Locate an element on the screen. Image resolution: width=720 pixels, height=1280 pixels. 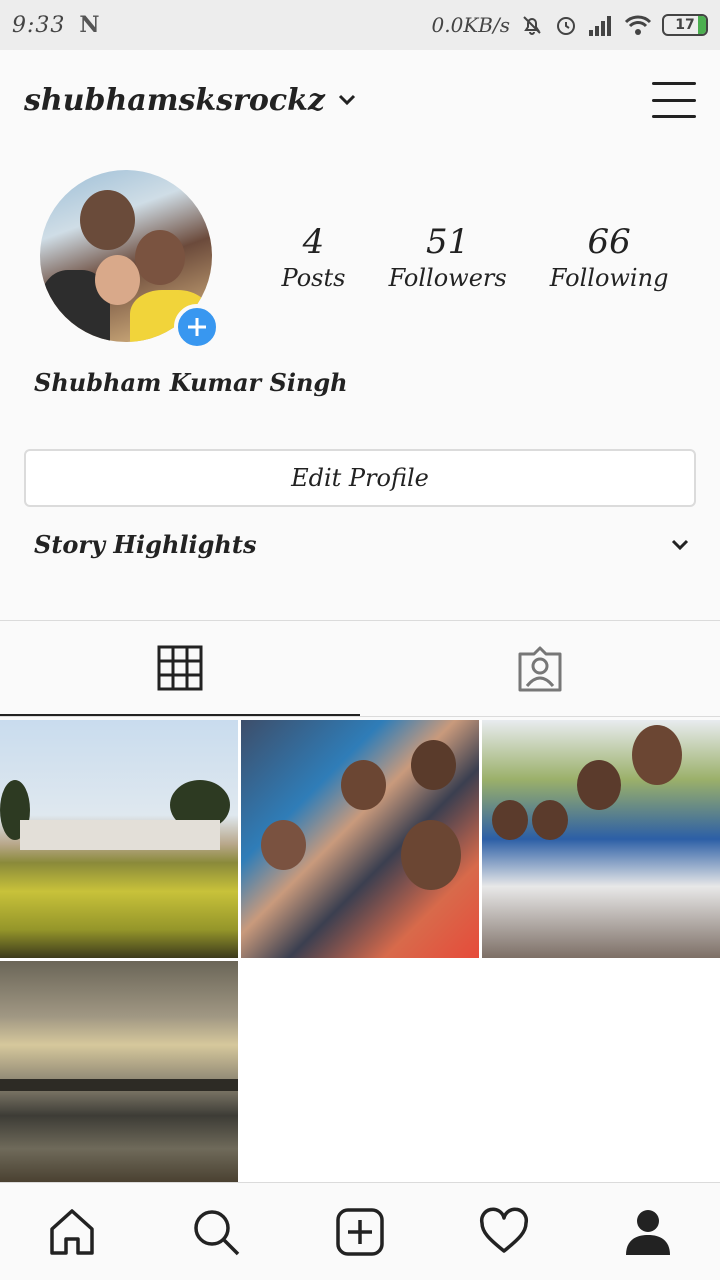
alarm-icon is located at coordinates (566, 26).